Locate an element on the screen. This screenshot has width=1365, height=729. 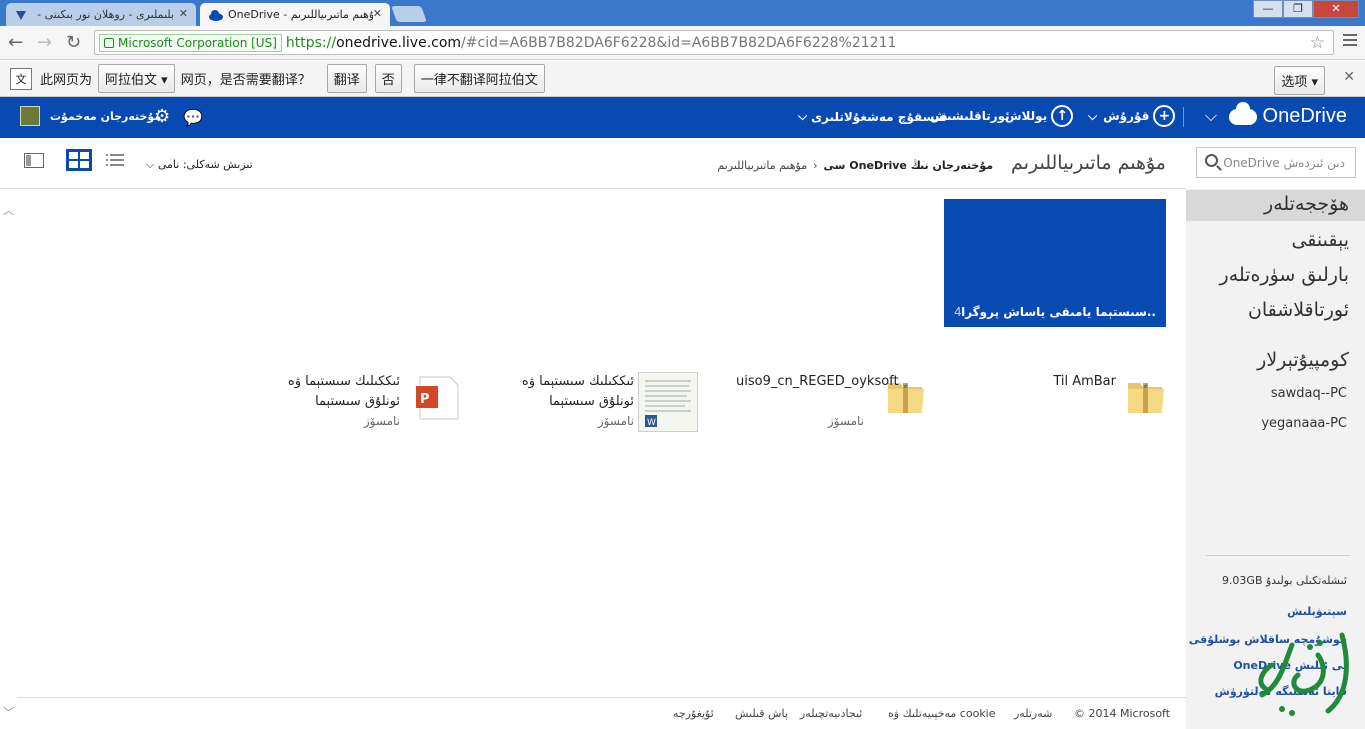
onedrive-cloud-icon is located at coordinates (1242, 113).